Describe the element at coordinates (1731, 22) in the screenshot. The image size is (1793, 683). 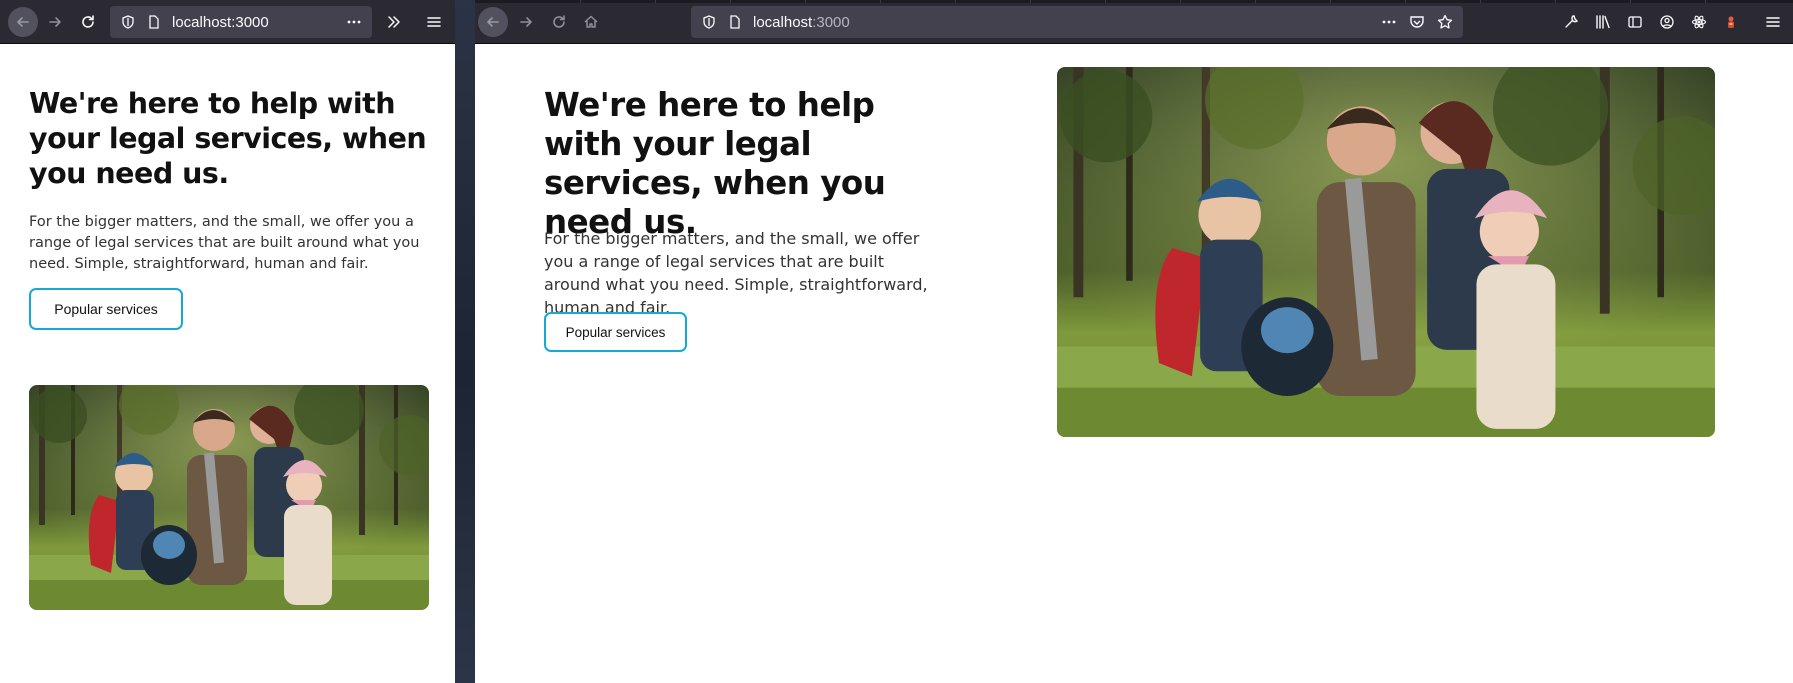
I see `extension-icon` at that location.